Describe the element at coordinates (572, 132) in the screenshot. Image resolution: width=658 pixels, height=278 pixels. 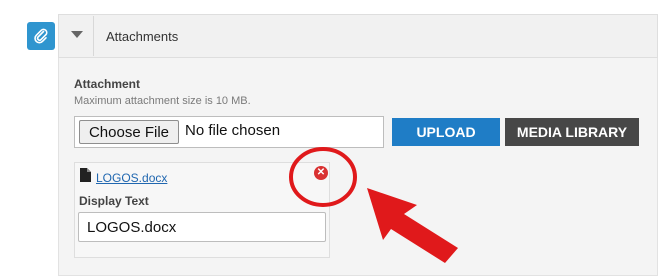
I see `media-library-button: MEDIA LIBRARY` at that location.